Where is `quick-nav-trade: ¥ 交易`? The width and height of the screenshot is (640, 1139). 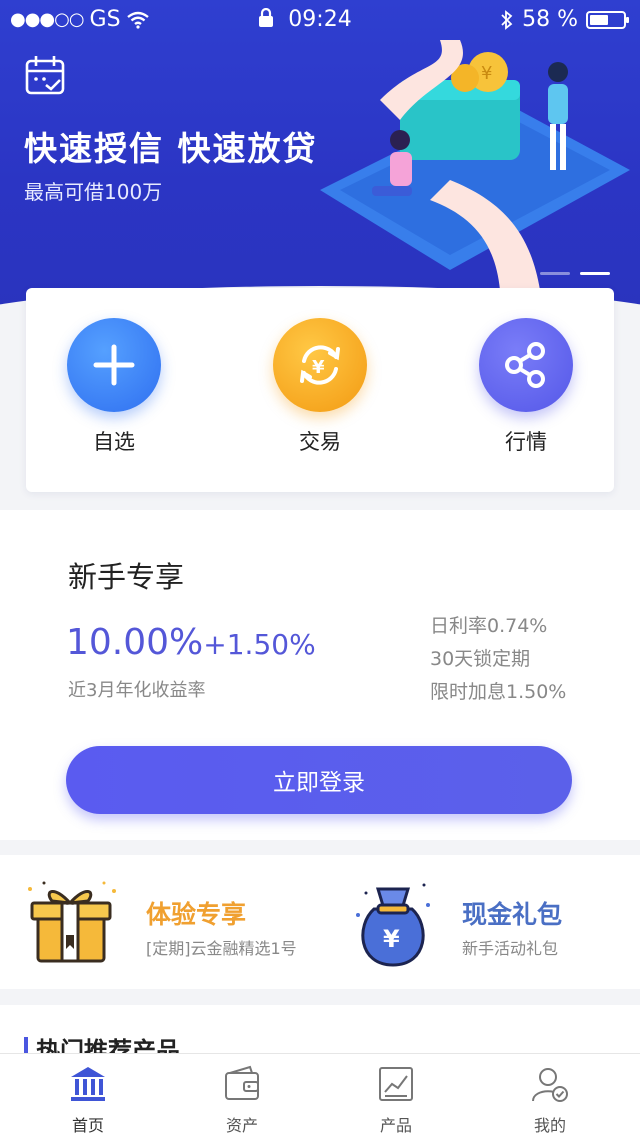
quick-nav-trade: ¥ 交易 is located at coordinates (320, 387).